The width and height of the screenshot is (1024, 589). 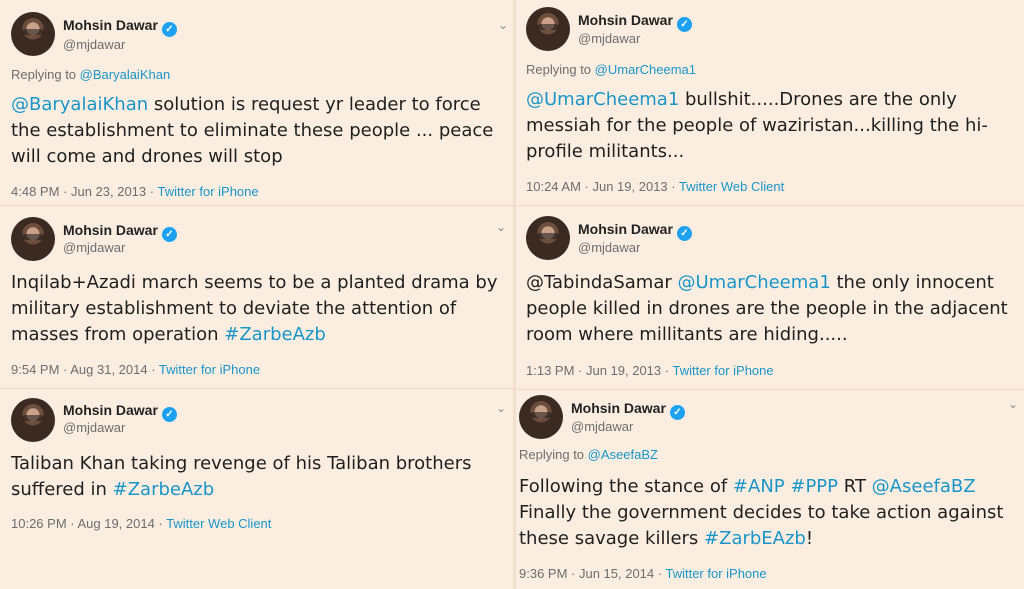 I want to click on tweet-text-segment: Following the stance of, so click(x=626, y=486).